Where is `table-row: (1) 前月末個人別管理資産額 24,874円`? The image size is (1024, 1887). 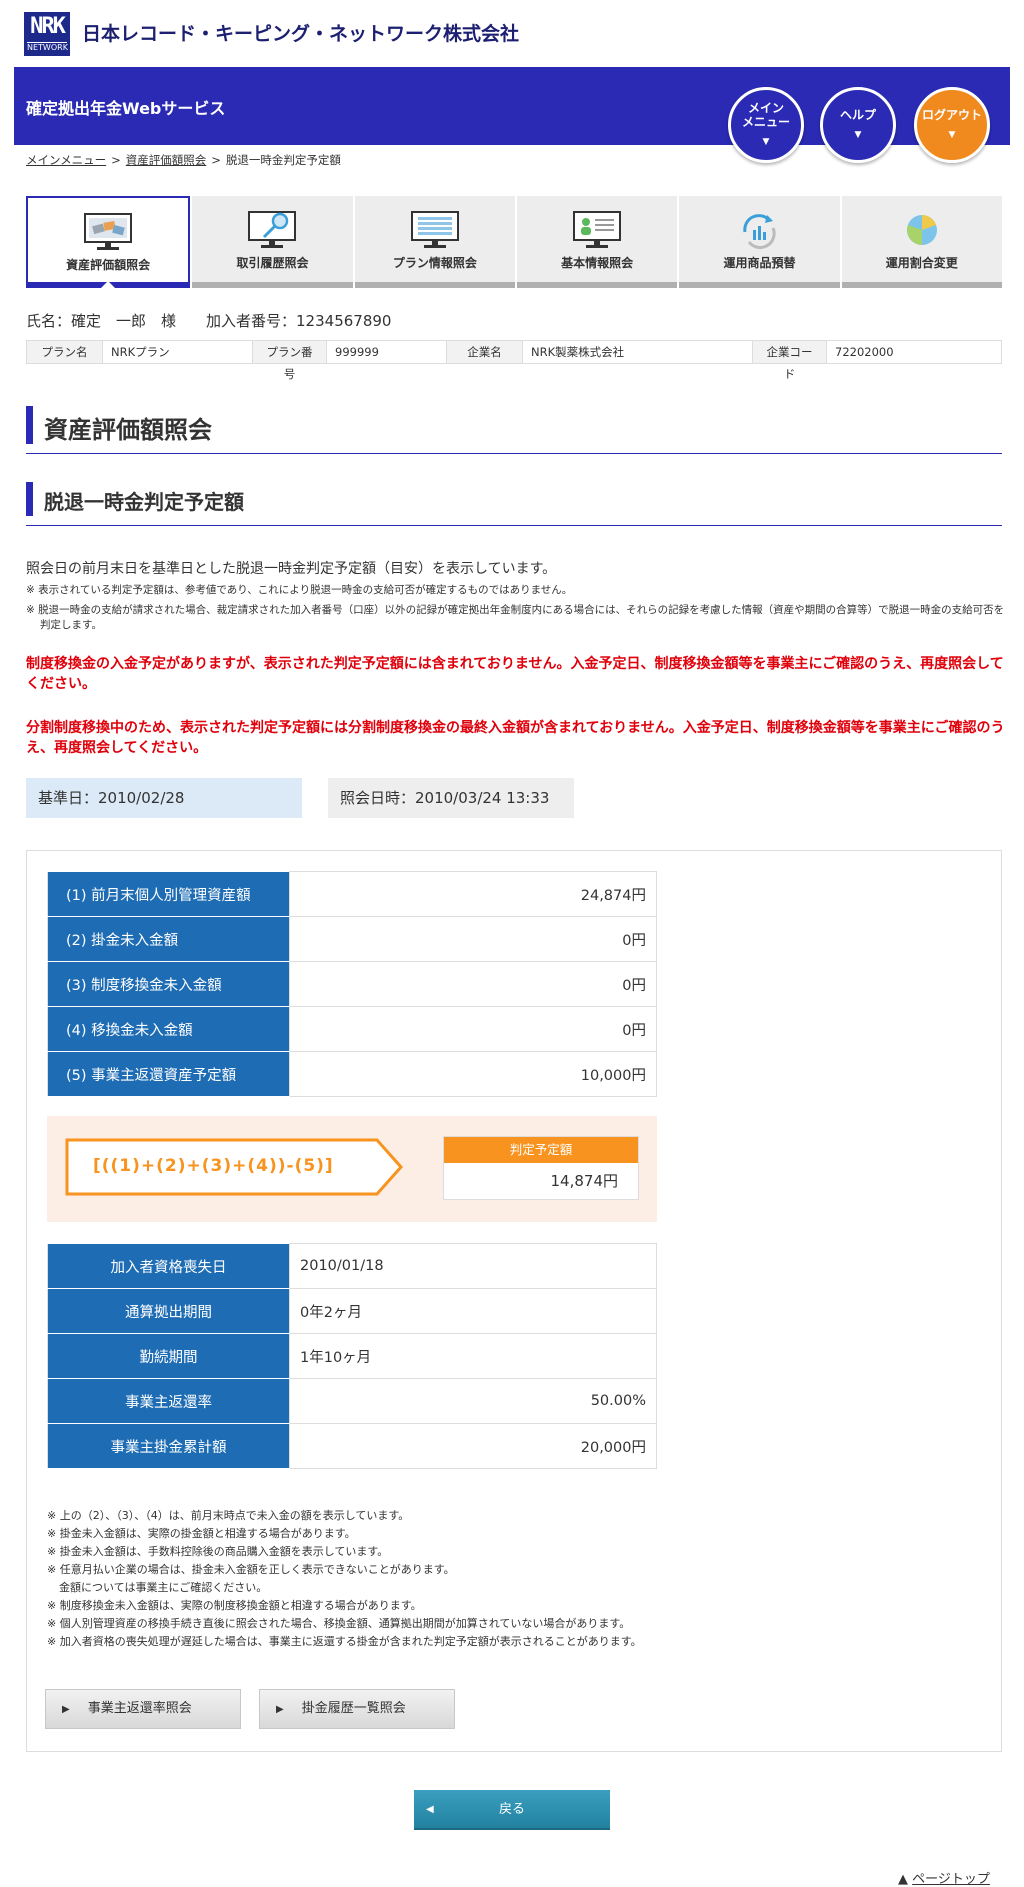
table-row: (1) 前月末個人別管理資産額 24,874円 is located at coordinates (352, 894).